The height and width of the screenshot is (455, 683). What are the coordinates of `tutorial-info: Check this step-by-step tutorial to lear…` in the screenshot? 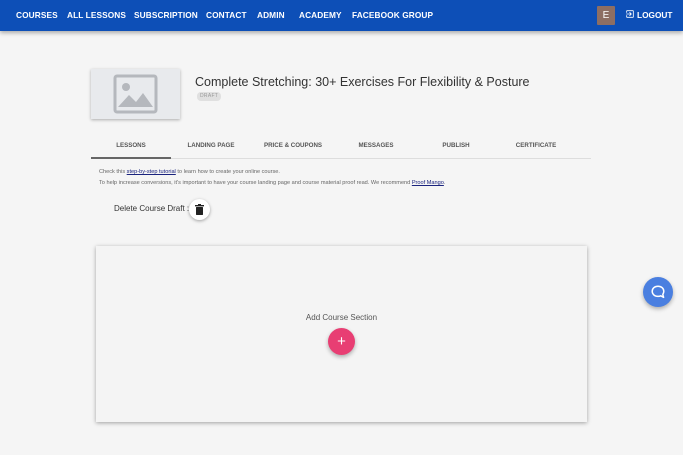 It's located at (189, 172).